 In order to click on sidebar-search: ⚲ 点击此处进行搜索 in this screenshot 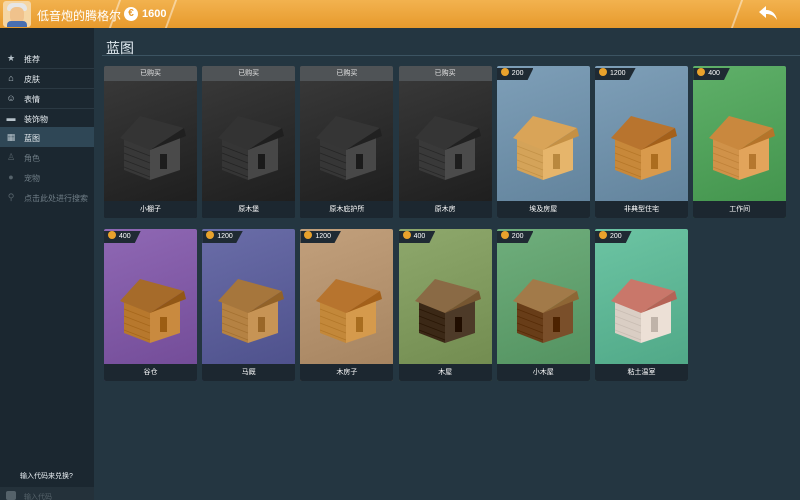, I will do `click(47, 197)`.